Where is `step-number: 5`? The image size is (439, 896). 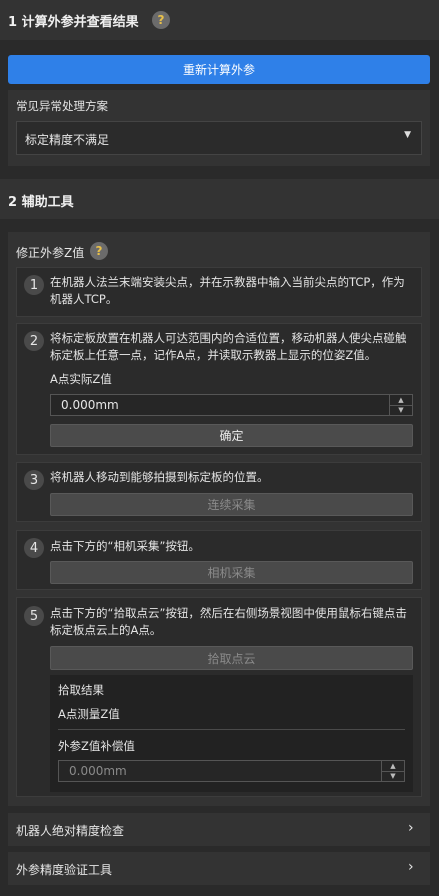 step-number: 5 is located at coordinates (34, 616).